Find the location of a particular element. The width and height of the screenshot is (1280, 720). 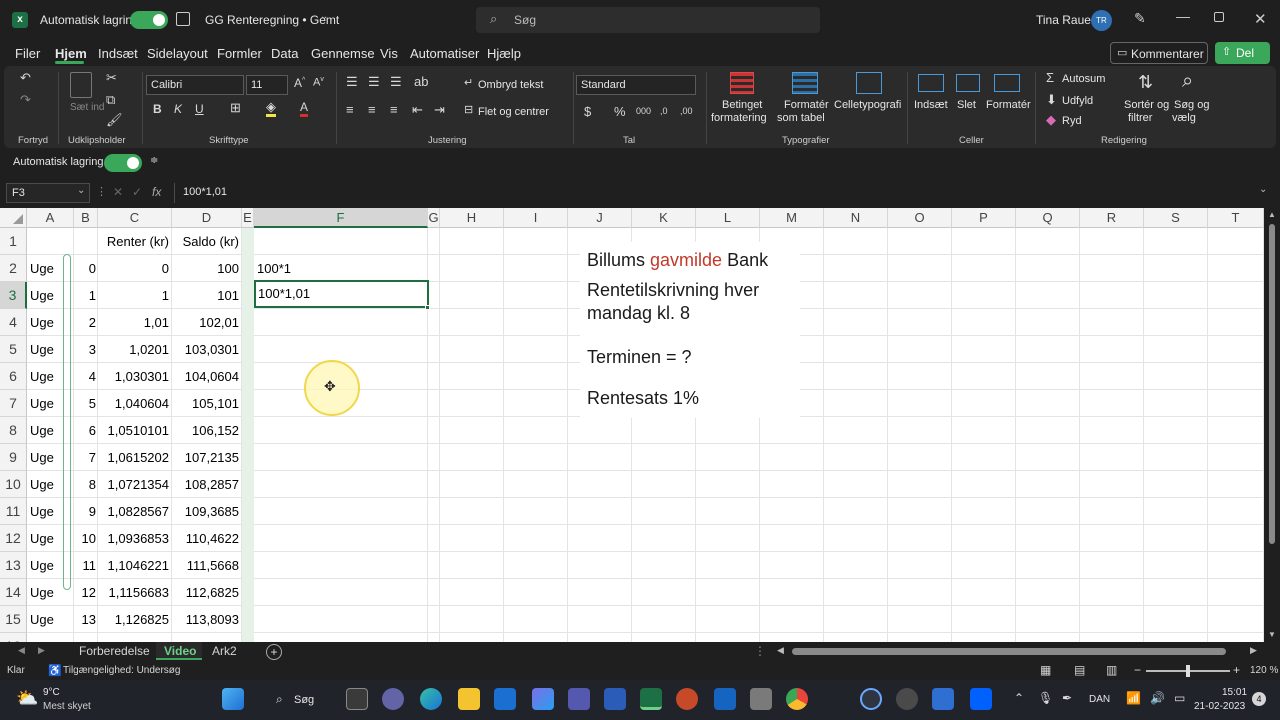

format-cells-icon is located at coordinates (1007, 83).